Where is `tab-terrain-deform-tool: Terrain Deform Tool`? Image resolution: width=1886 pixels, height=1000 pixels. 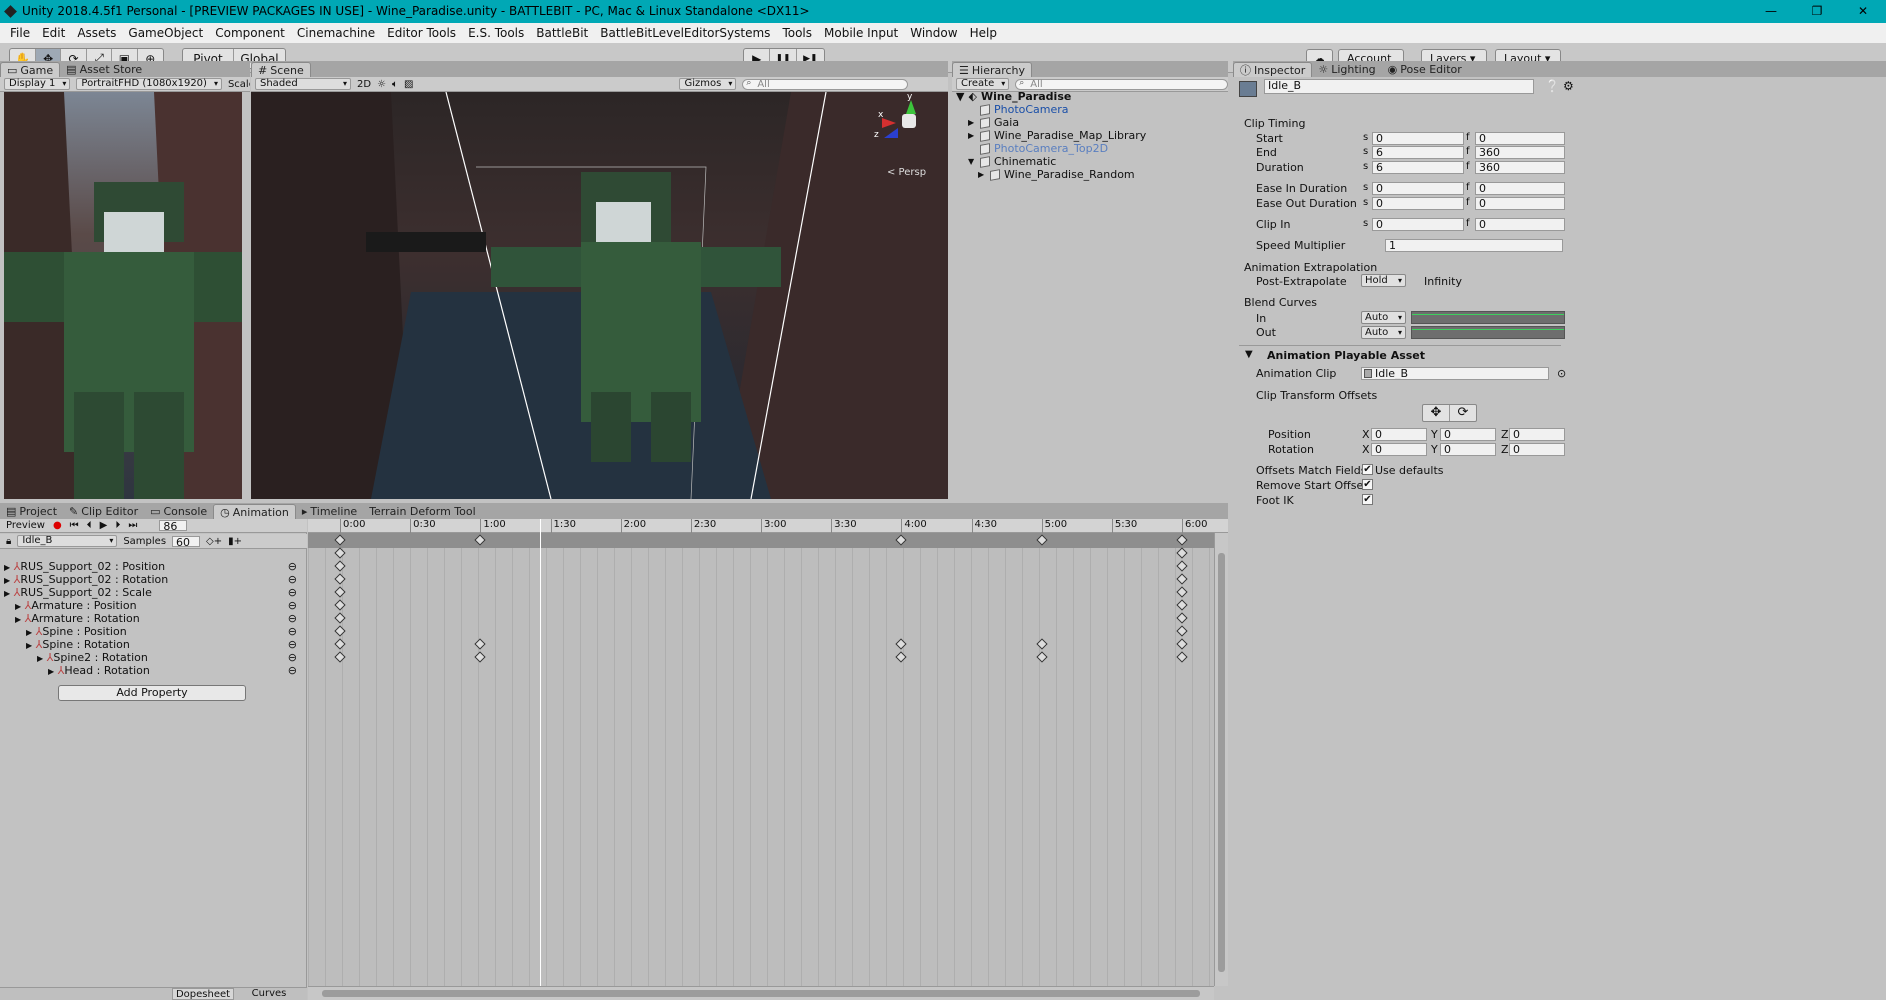
tab-terrain-deform-tool: Terrain Deform Tool is located at coordinates (422, 511).